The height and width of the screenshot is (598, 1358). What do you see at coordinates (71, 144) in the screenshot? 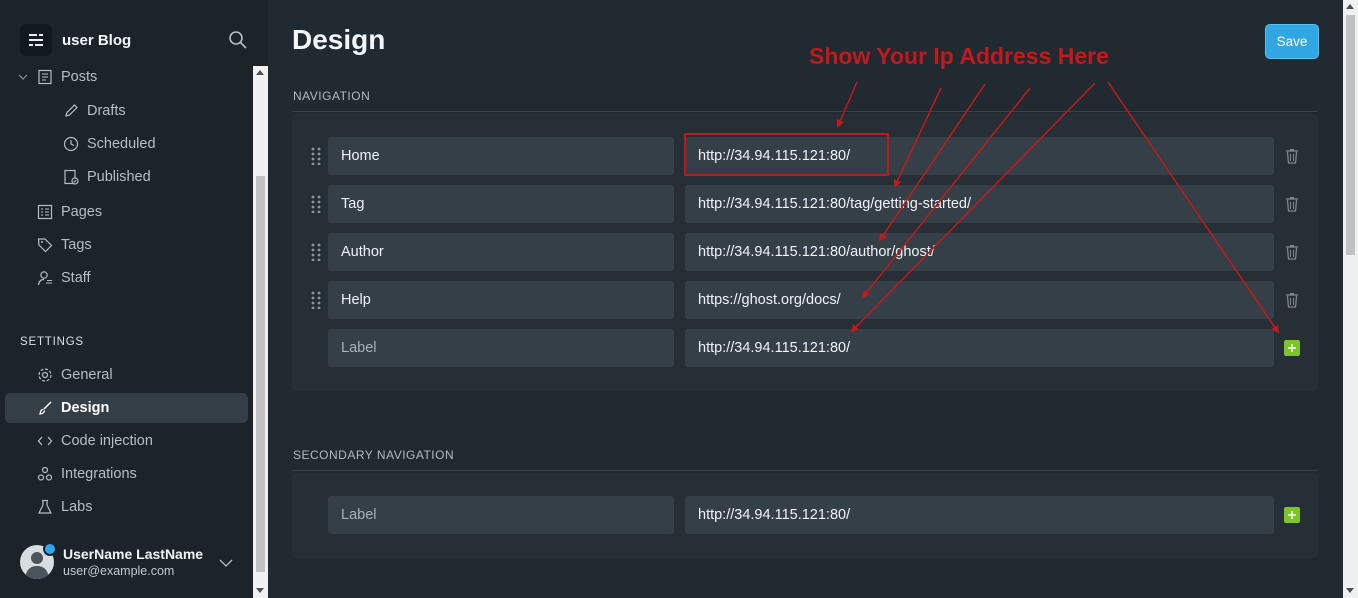
I see `clock-icon` at bounding box center [71, 144].